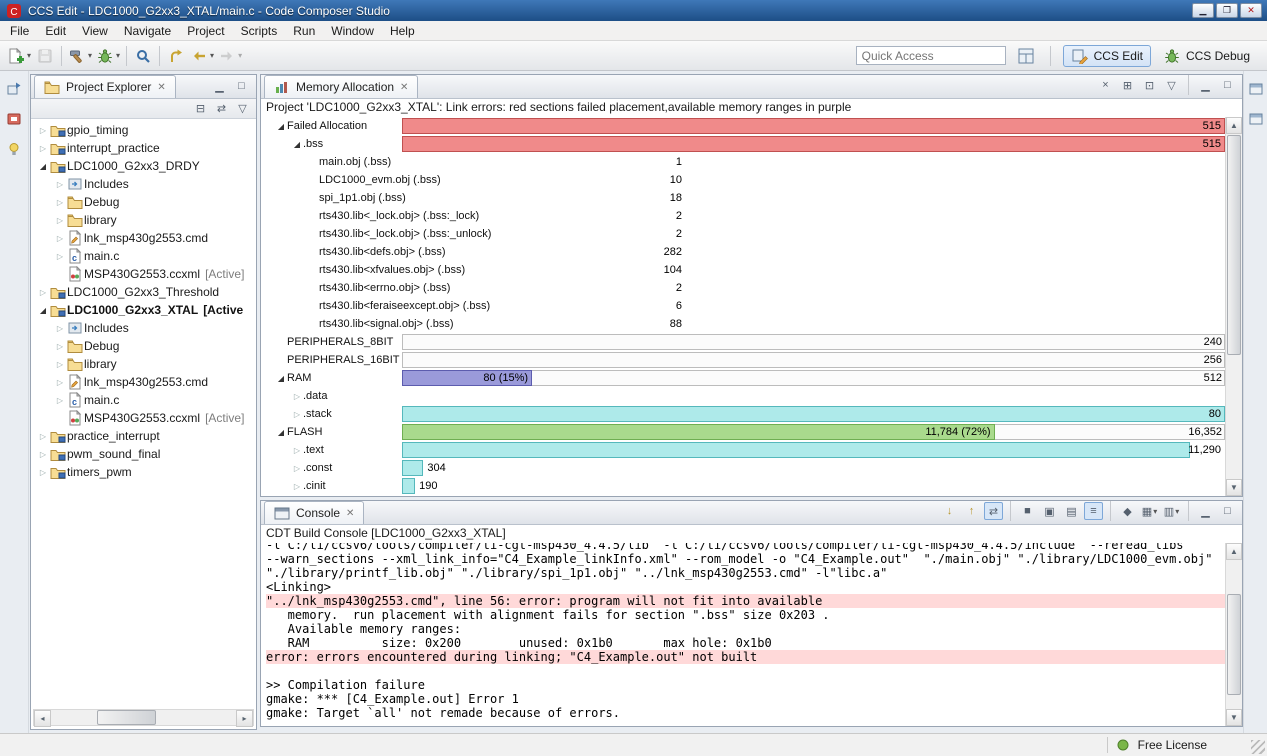 This screenshot has height=756, width=1267. I want to click on vertical-scrollbar: ▲ ▼, so click(1233, 306).